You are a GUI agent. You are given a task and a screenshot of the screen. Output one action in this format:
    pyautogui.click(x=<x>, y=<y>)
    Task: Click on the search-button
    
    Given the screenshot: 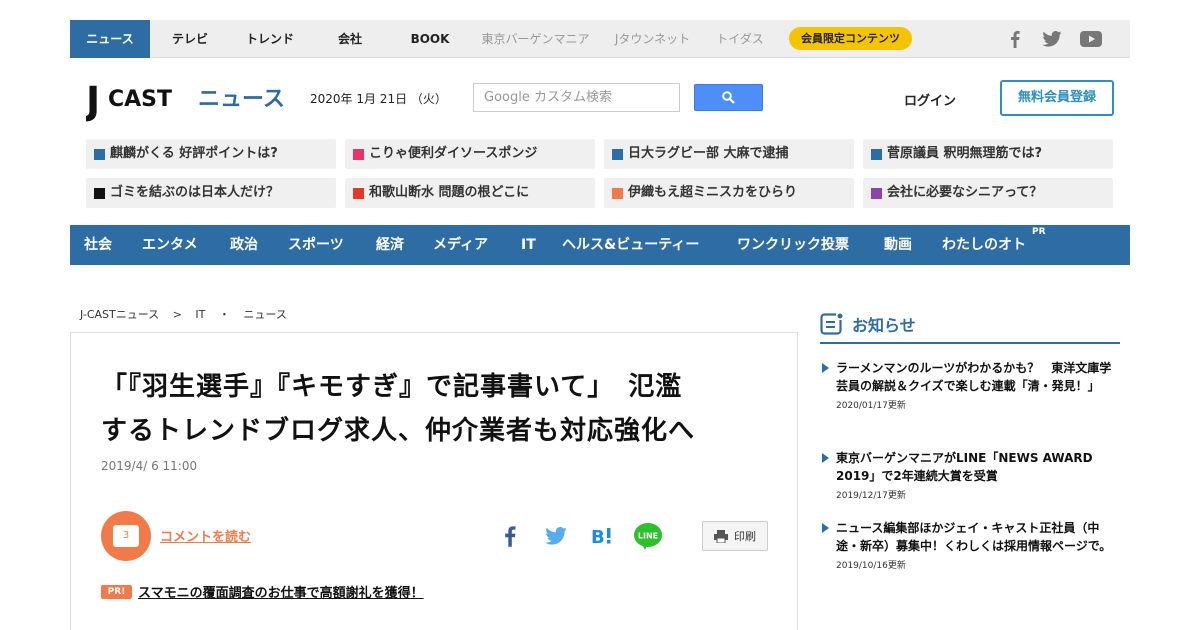 What is the action you would take?
    pyautogui.click(x=728, y=97)
    